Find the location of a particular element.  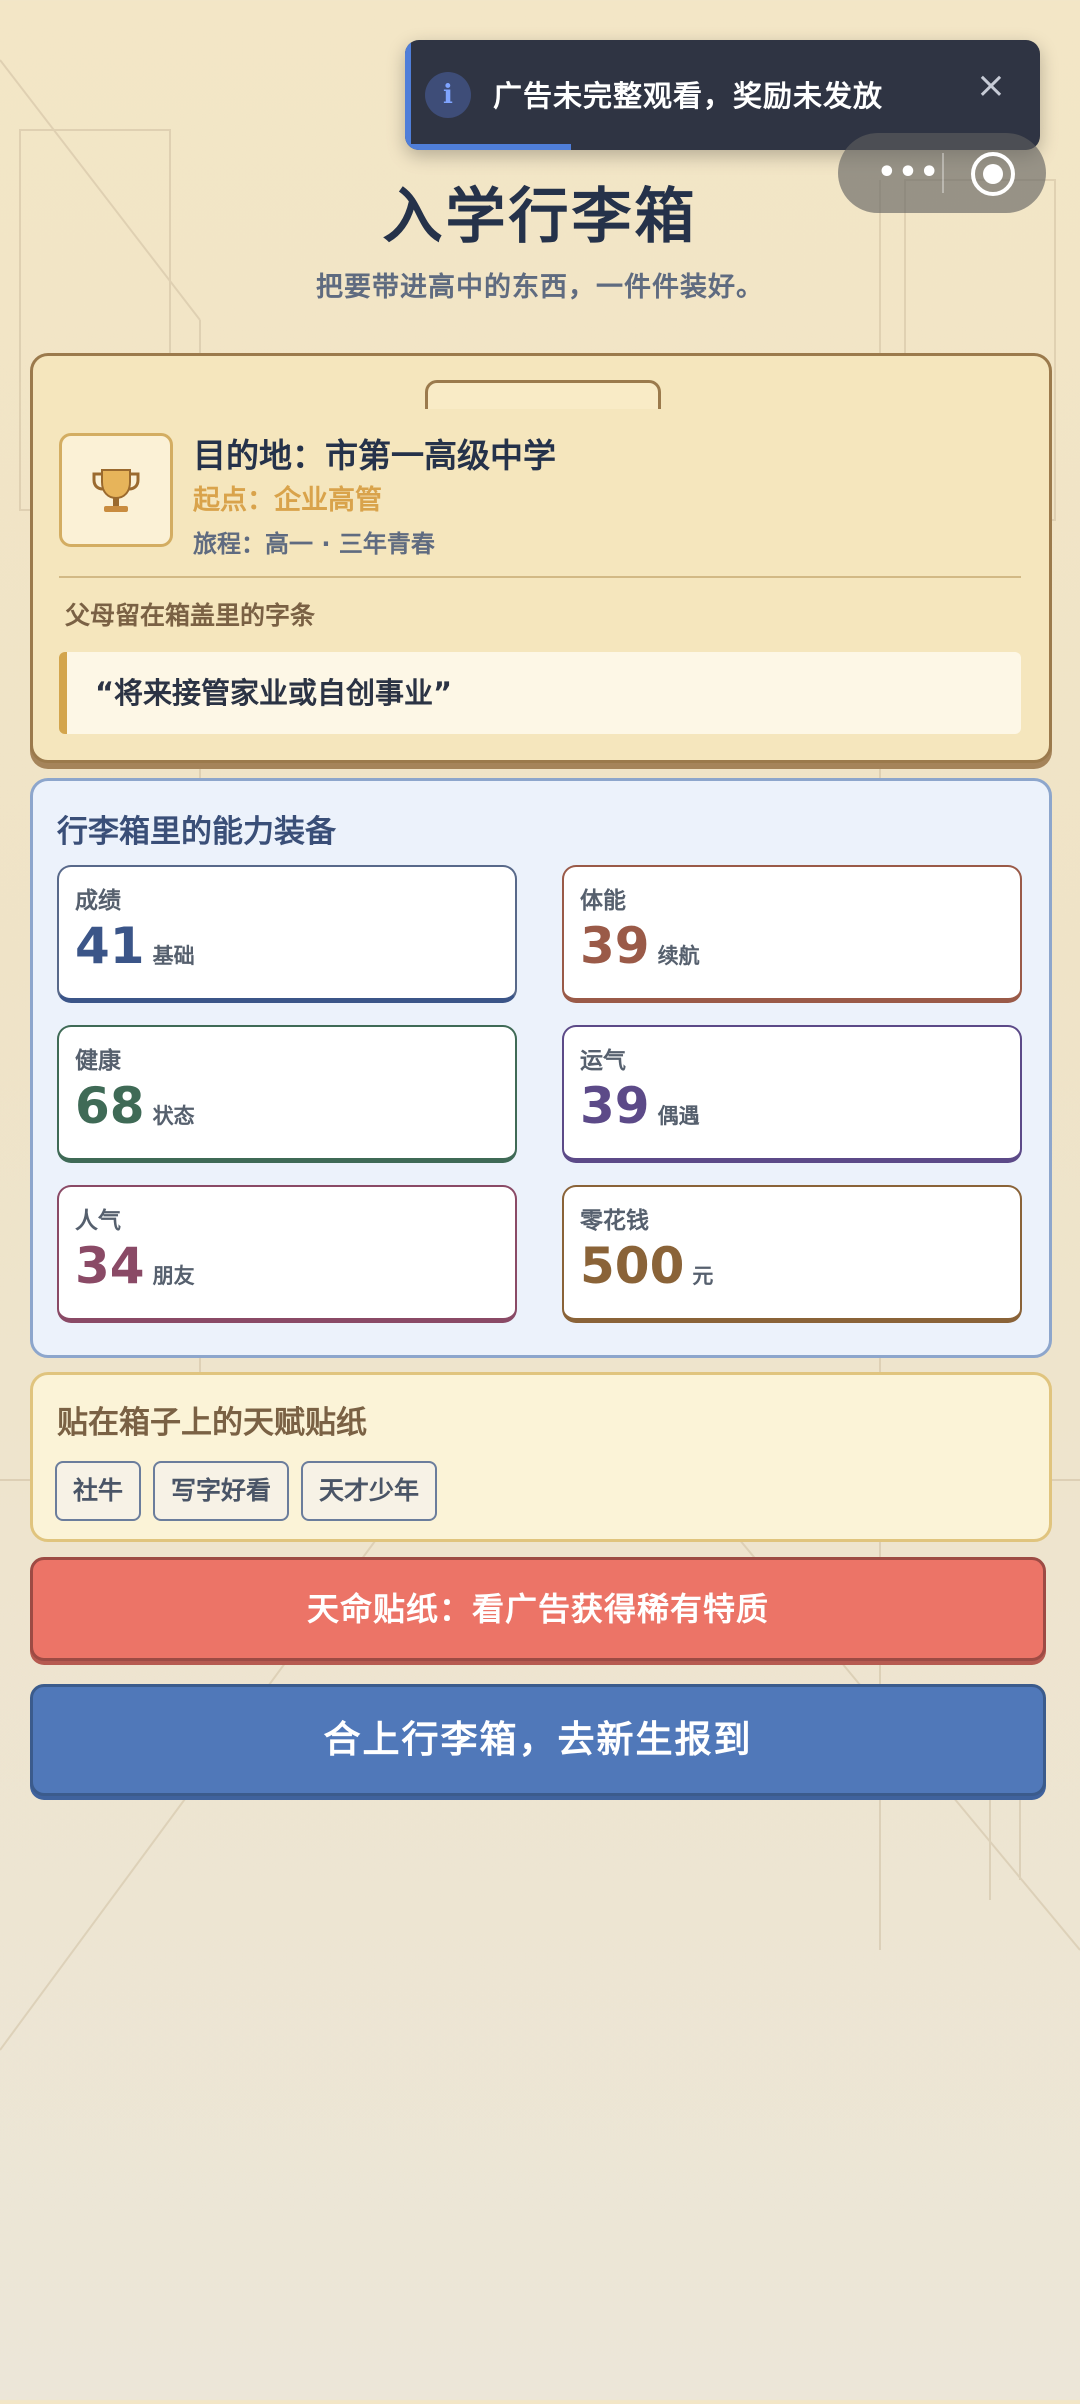

parent-note-label: 父母留在箱盖里的字条 is located at coordinates (190, 615).